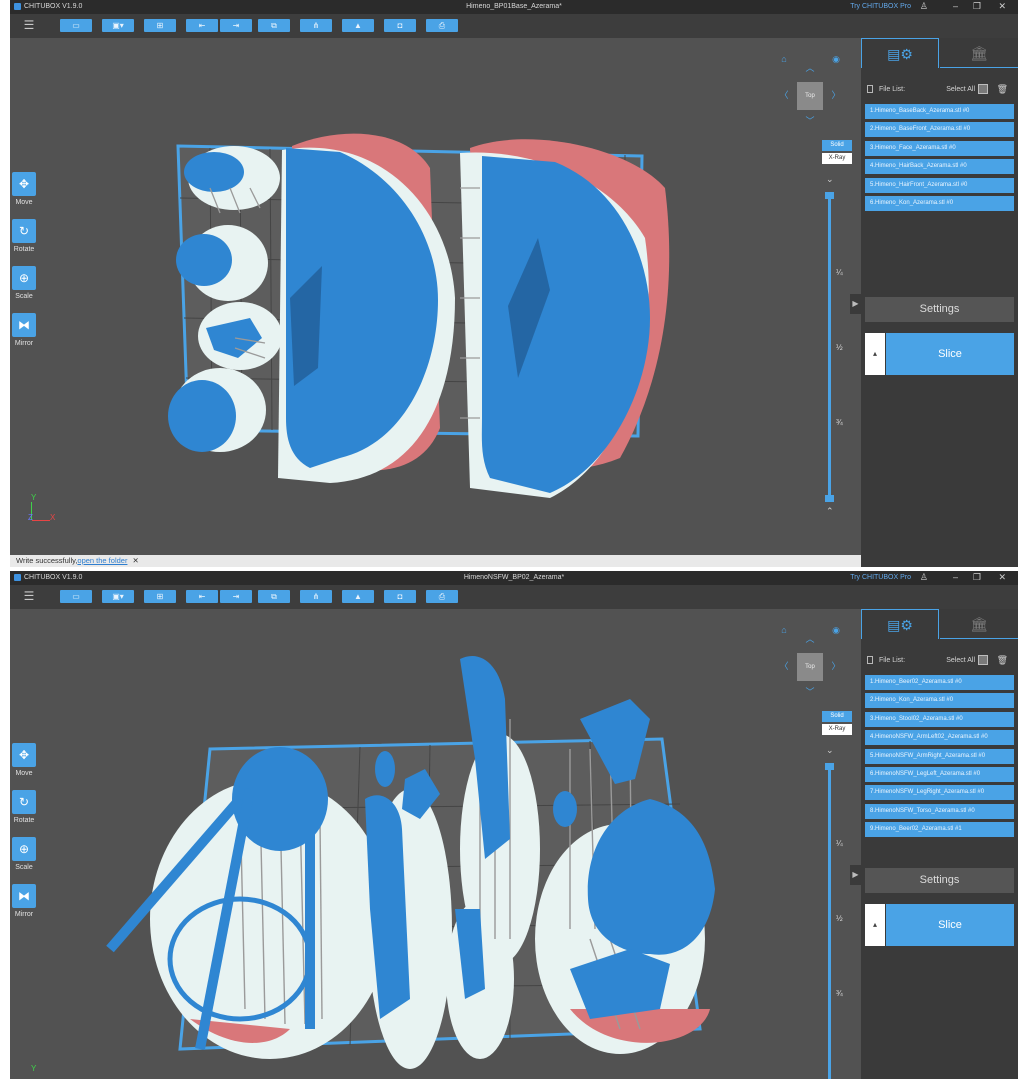 The width and height of the screenshot is (1033, 1079). I want to click on rotate-tool: ↻ Rotate, so click(24, 807).